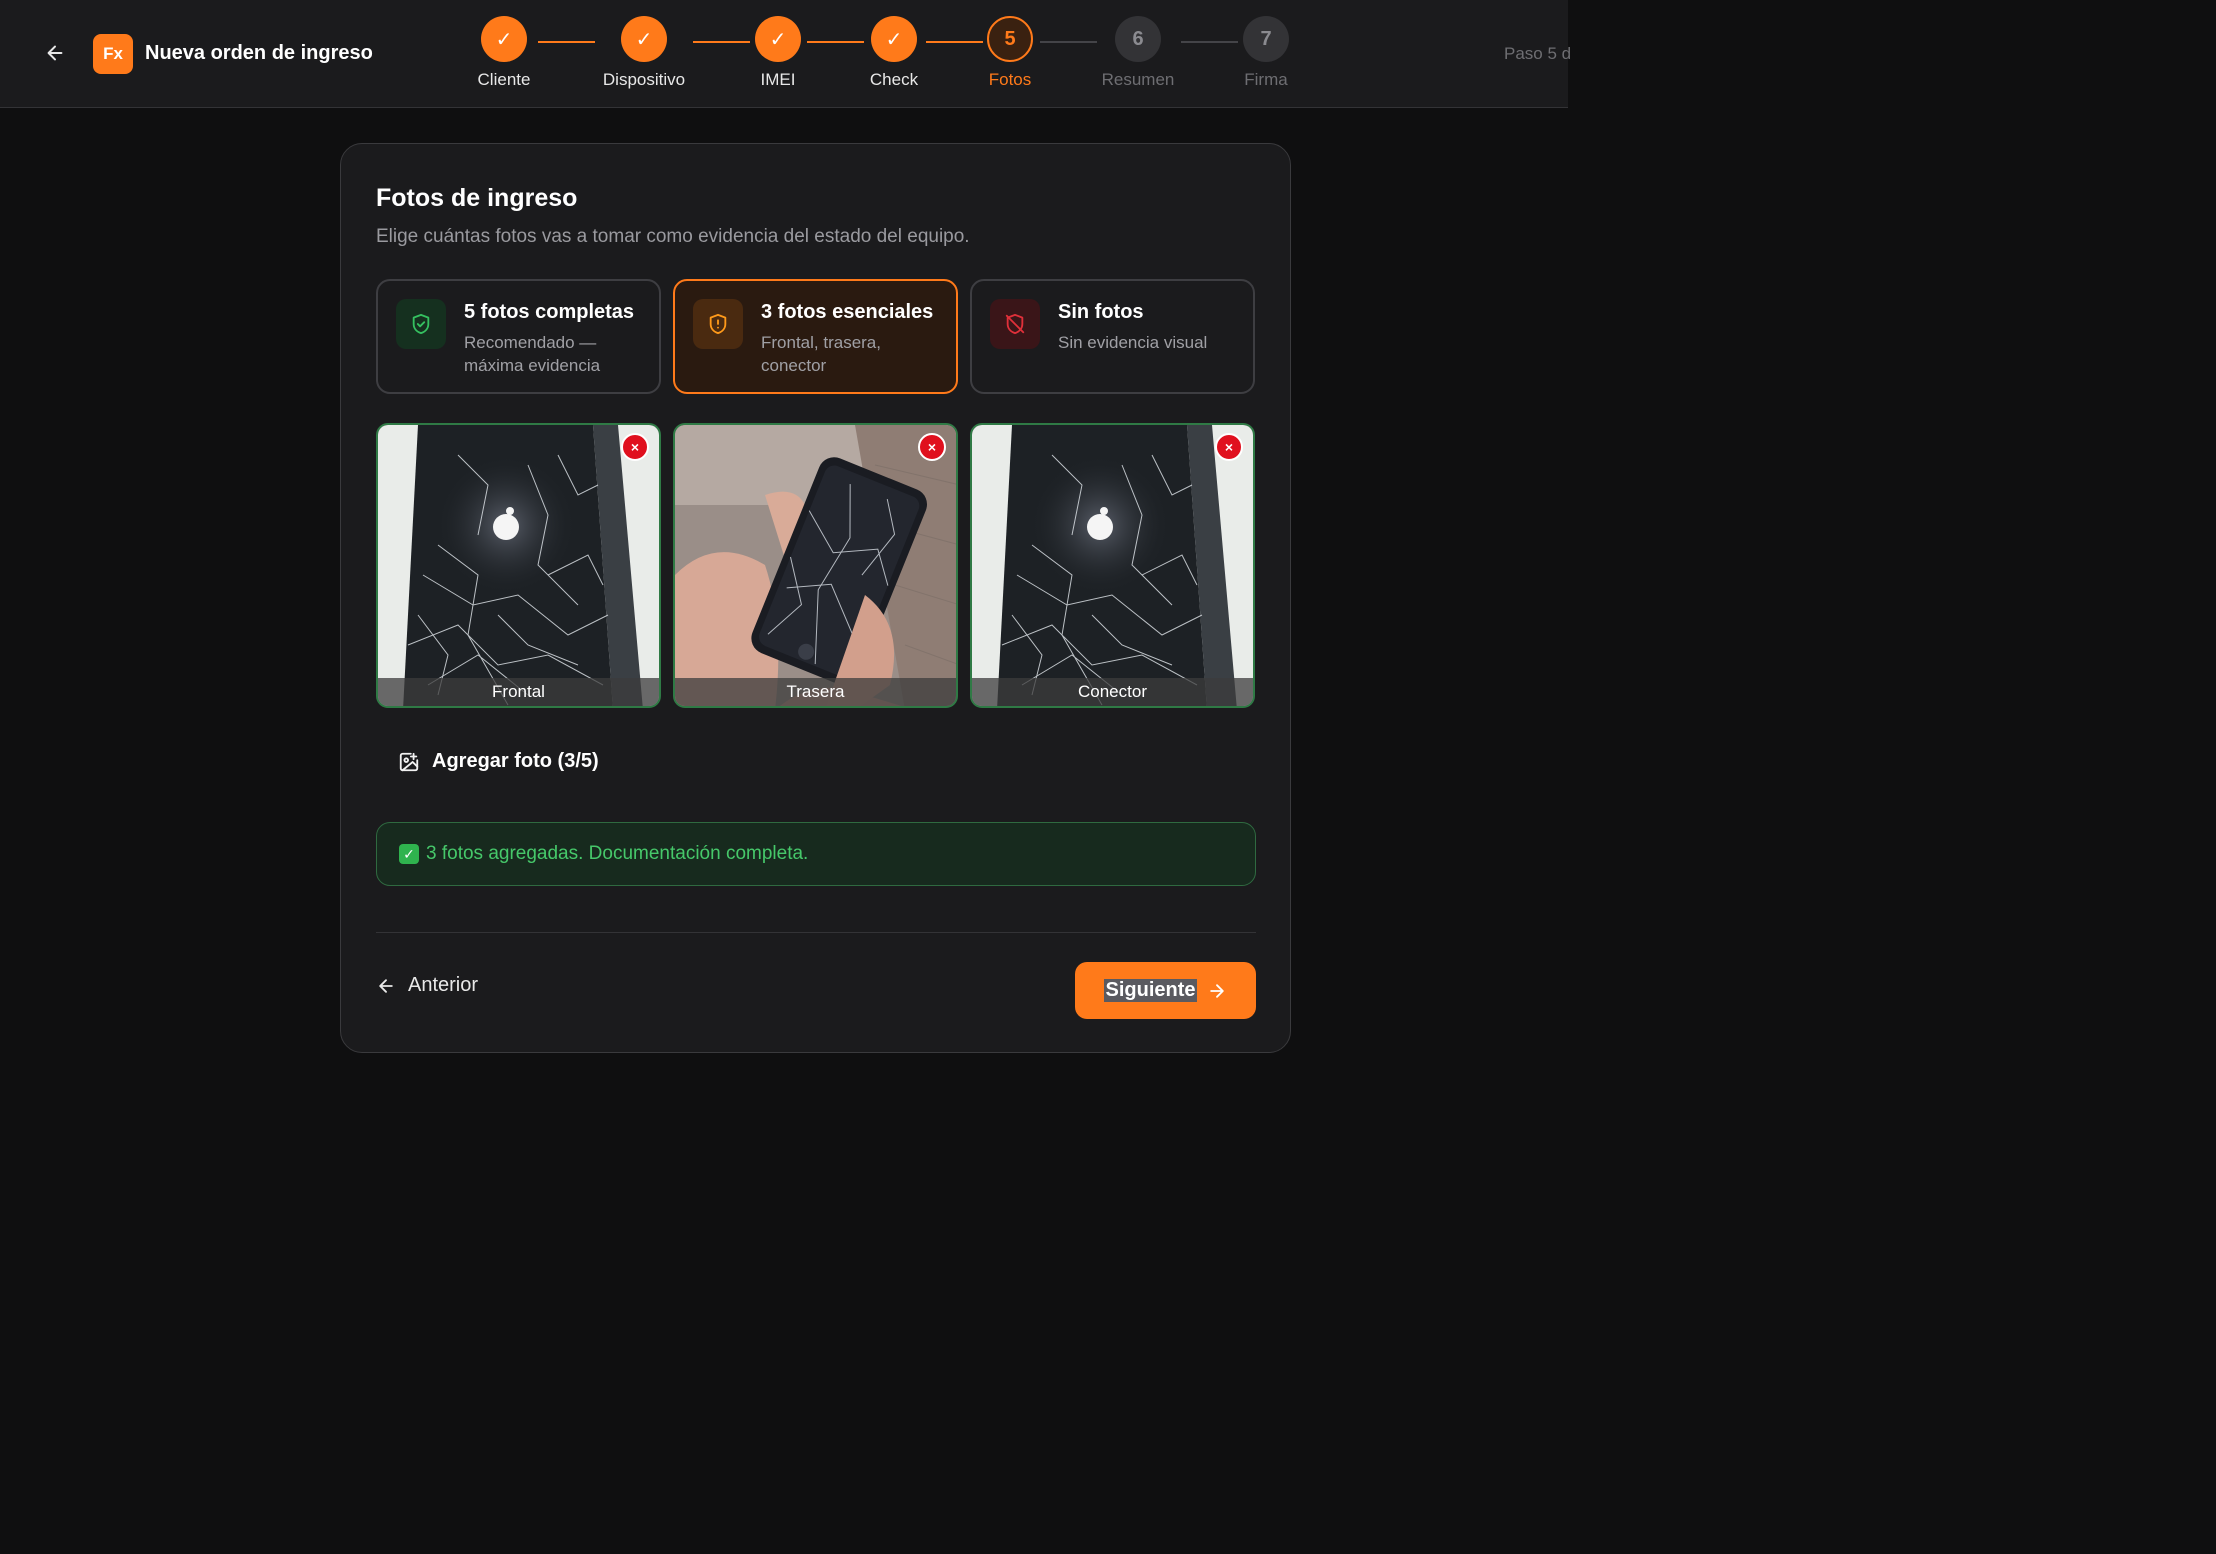 The height and width of the screenshot is (1554, 2216). Describe the element at coordinates (1138, 39) in the screenshot. I see `step-circle: 6` at that location.